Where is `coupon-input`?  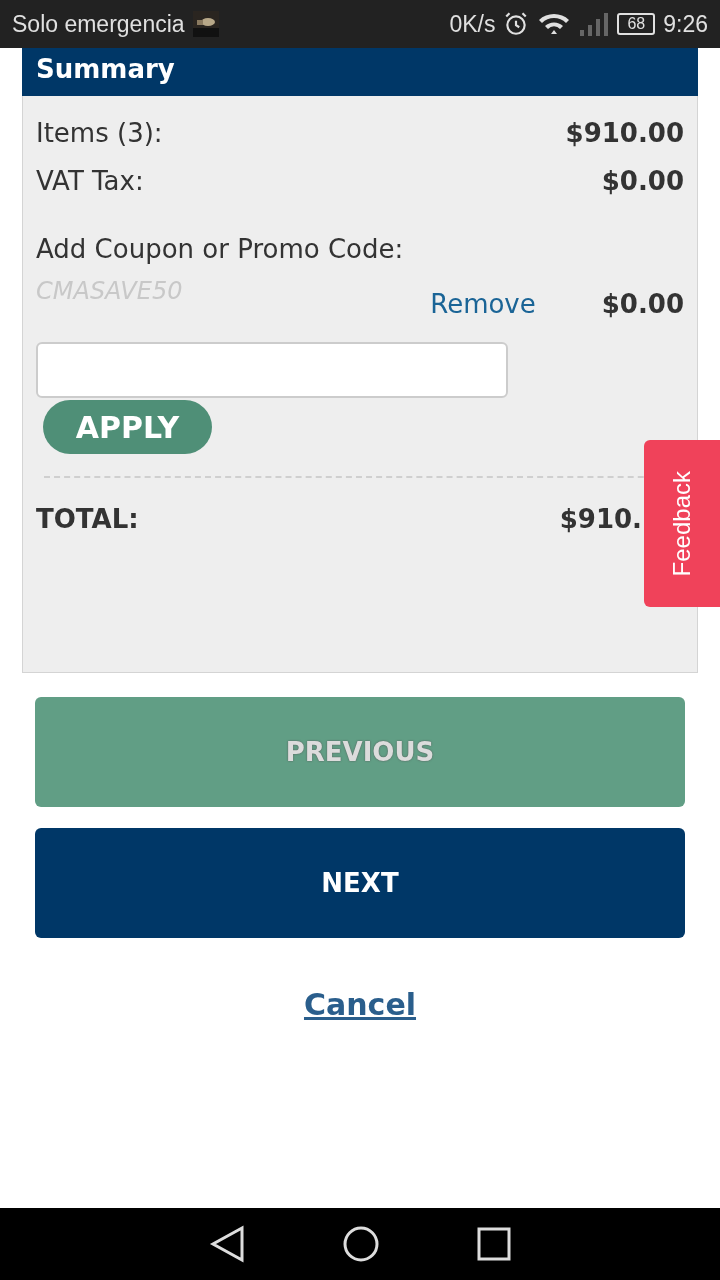
coupon-input is located at coordinates (272, 370).